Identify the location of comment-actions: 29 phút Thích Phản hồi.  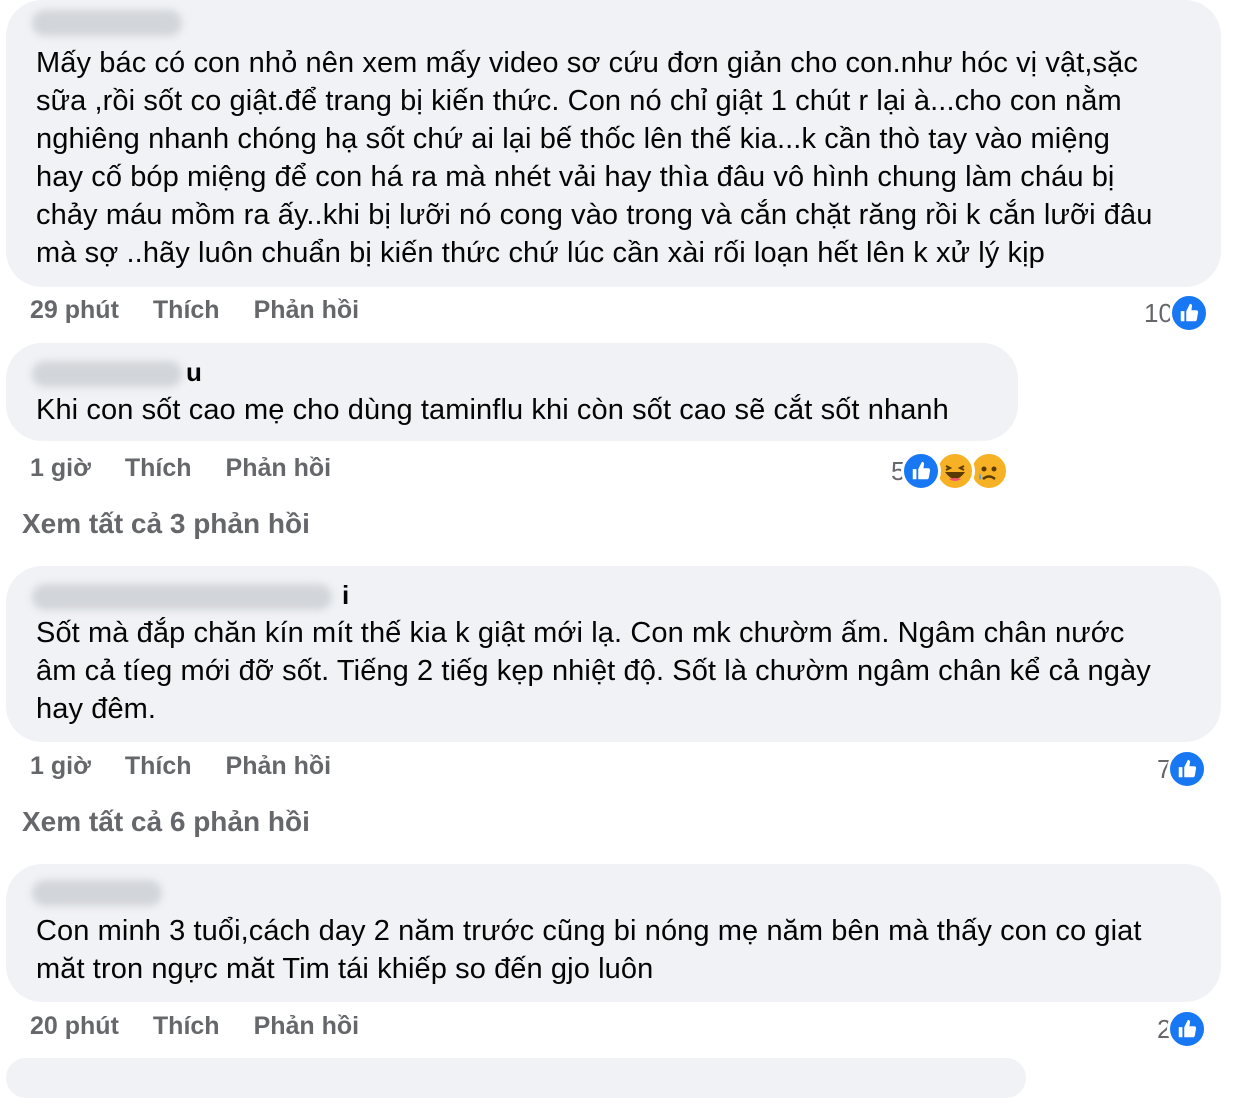
(194, 310).